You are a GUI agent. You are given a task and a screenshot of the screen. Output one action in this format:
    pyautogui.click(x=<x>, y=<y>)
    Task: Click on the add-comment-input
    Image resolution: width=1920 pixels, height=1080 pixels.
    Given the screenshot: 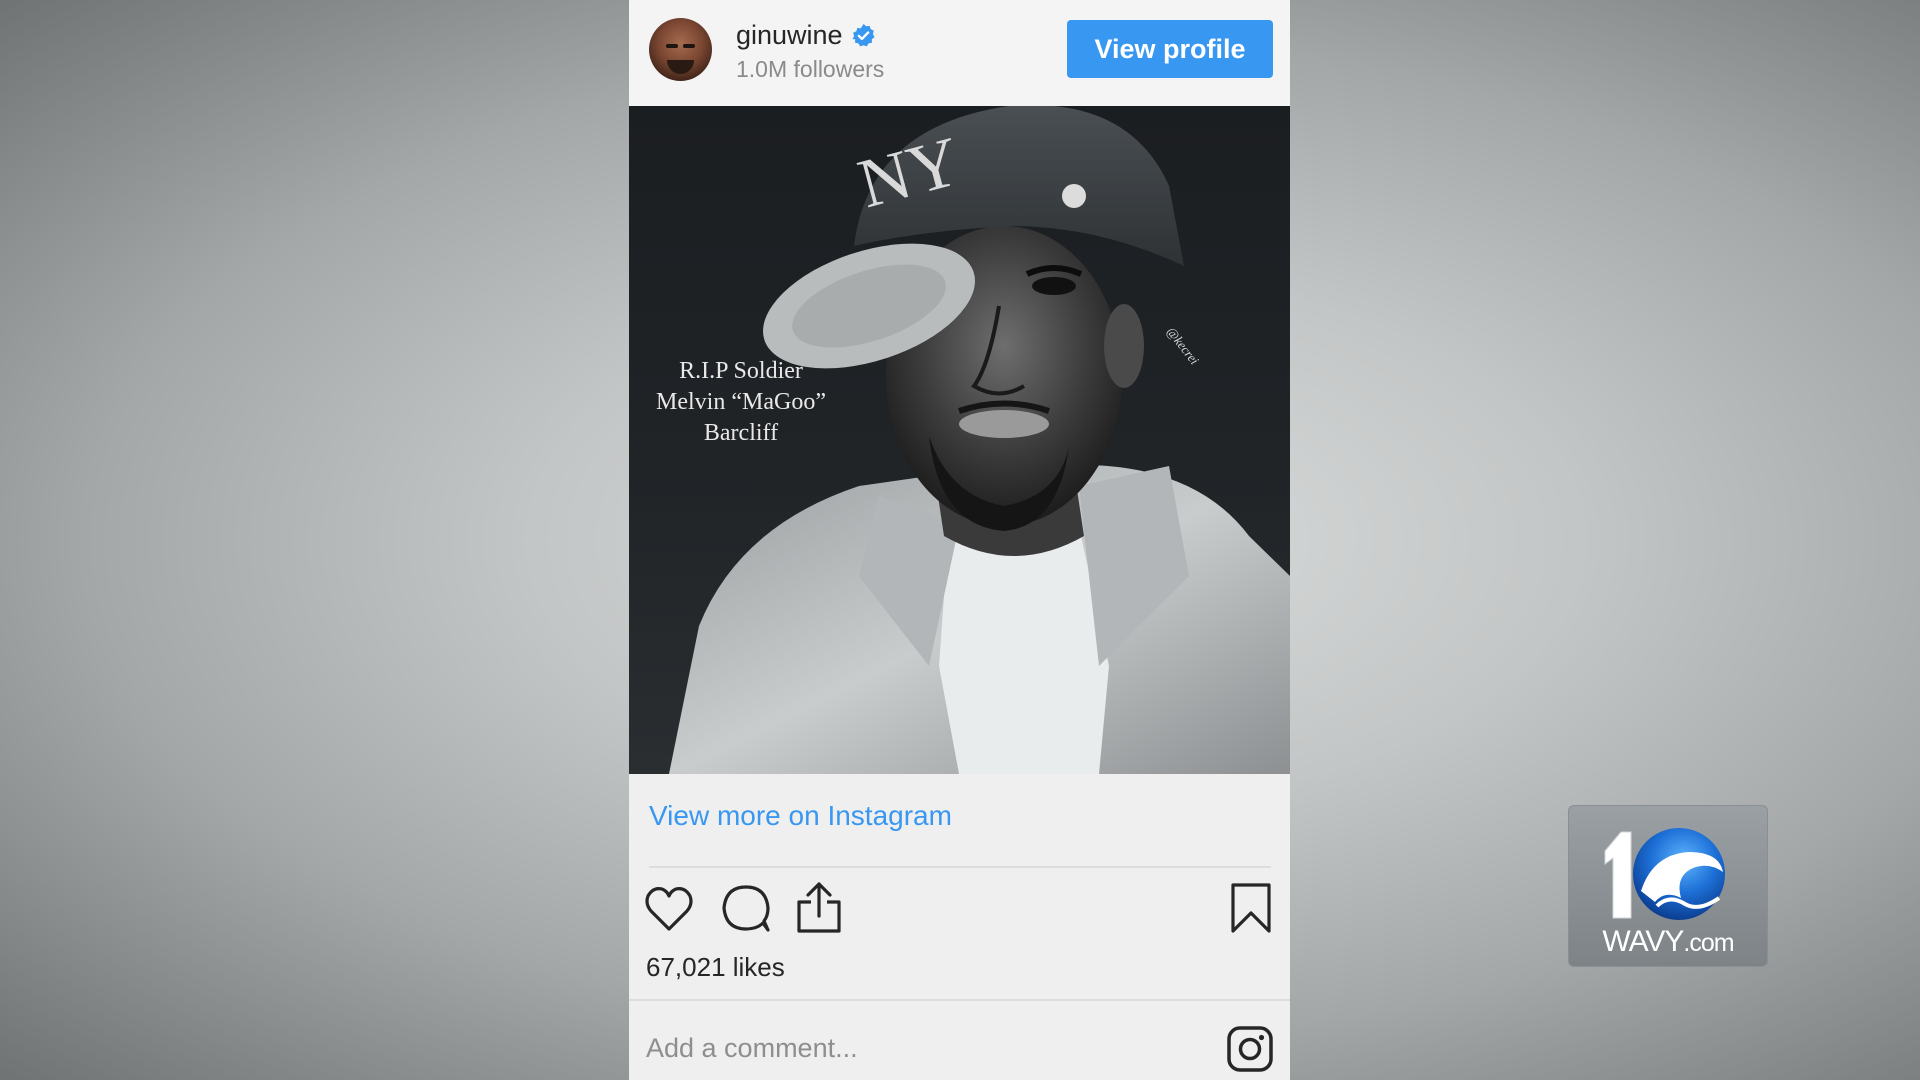 What is the action you would take?
    pyautogui.click(x=906, y=1048)
    